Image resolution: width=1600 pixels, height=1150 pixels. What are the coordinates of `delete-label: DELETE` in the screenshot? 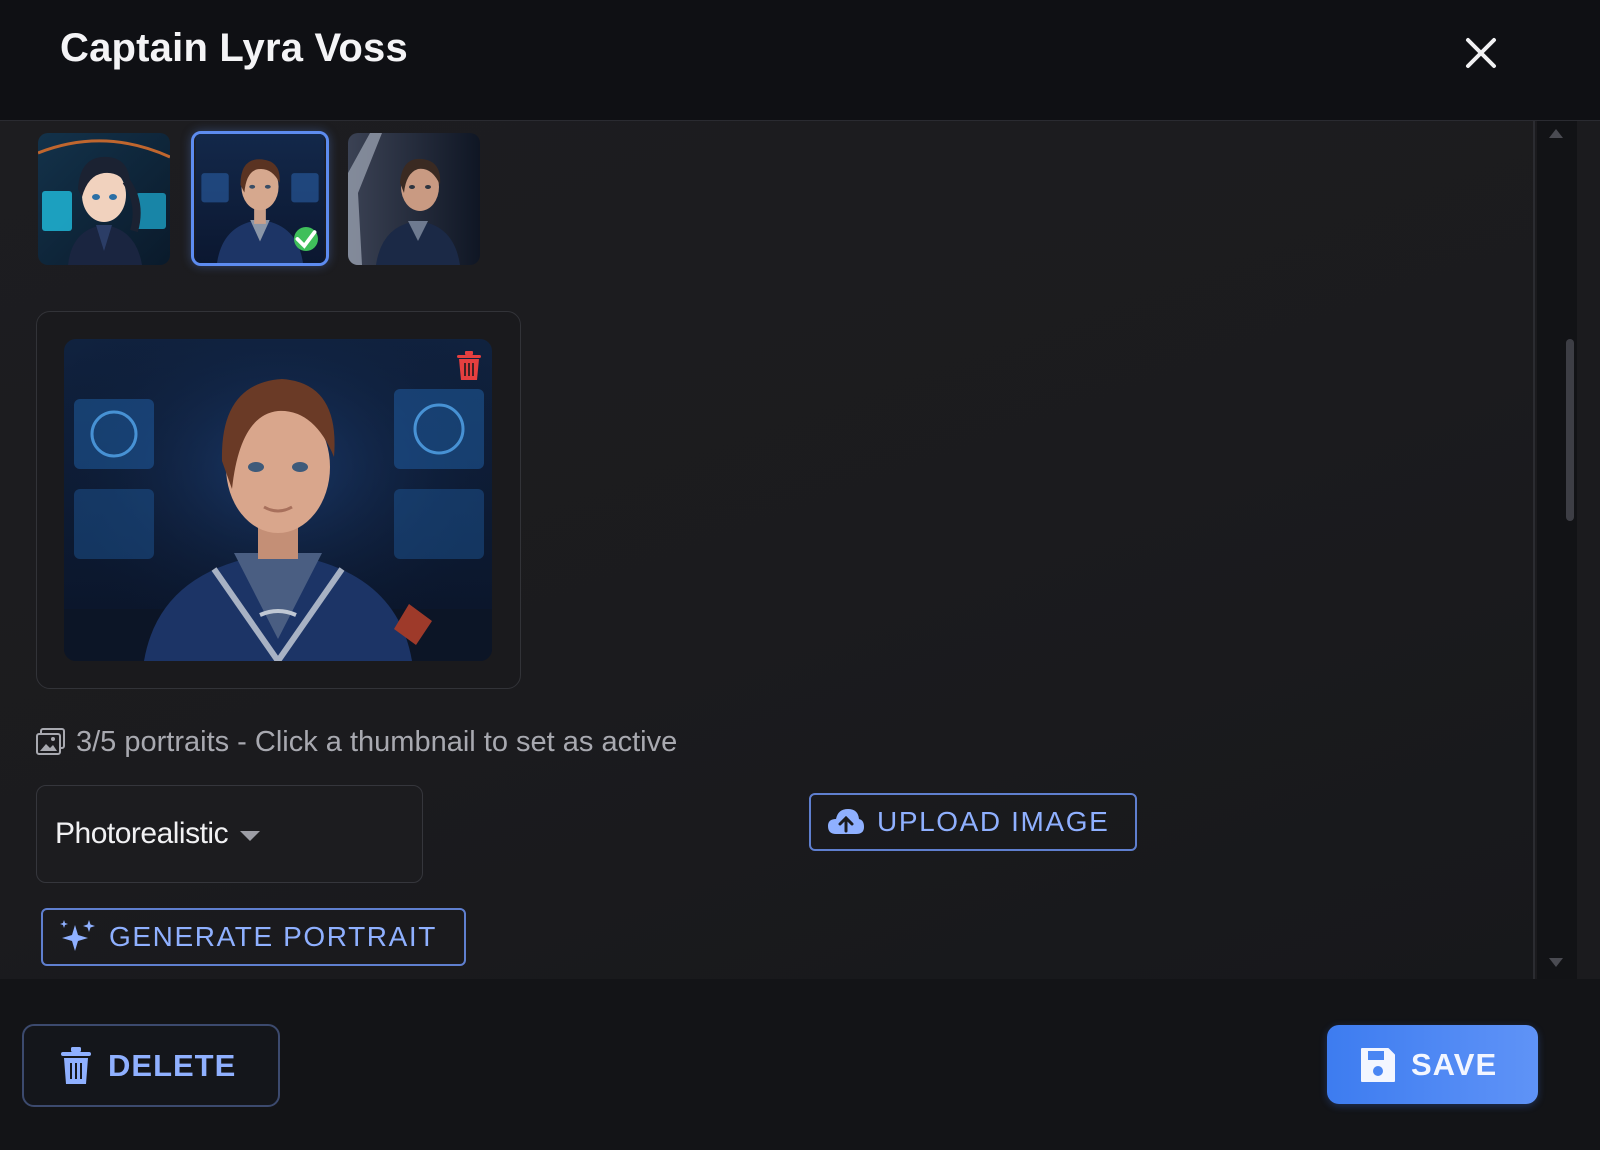 It's located at (172, 1065).